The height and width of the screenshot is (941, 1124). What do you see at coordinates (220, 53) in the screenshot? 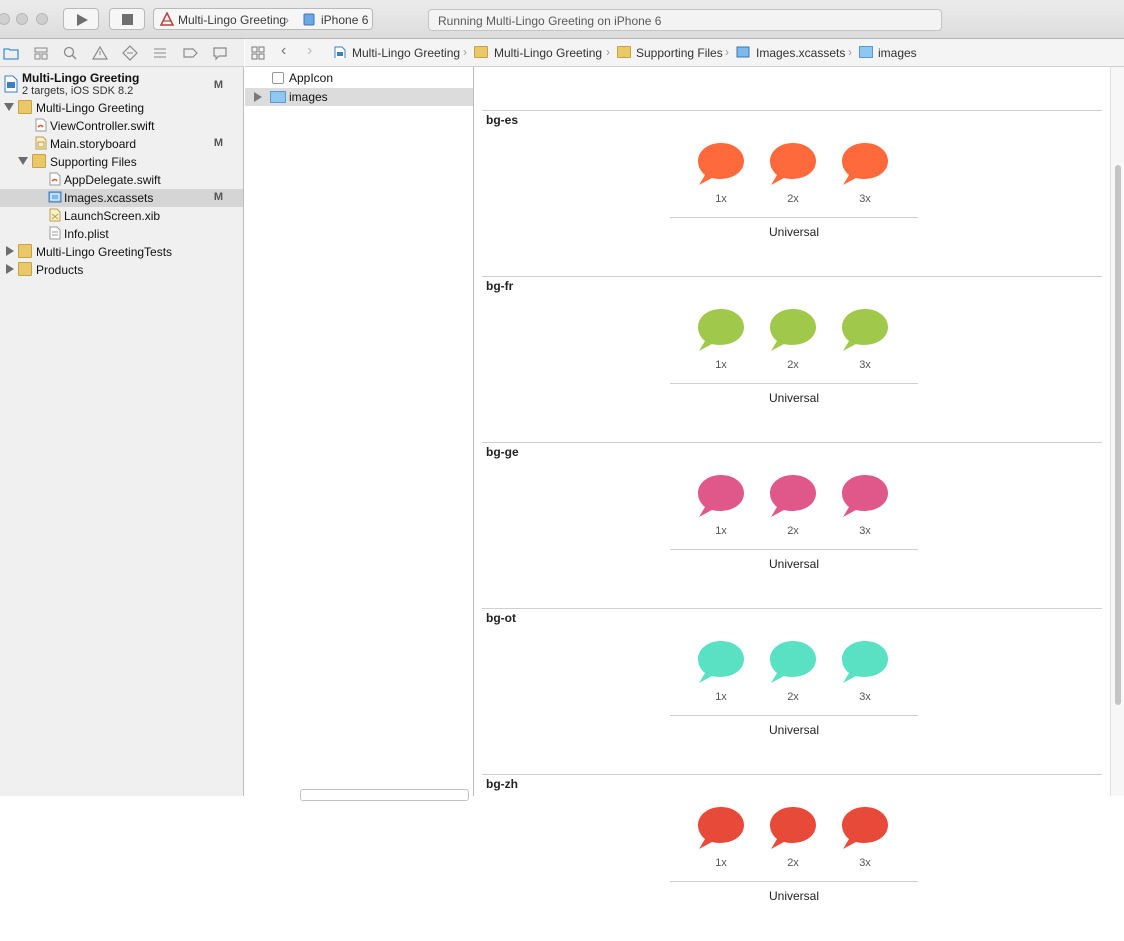
I see `report-bubble-icon` at bounding box center [220, 53].